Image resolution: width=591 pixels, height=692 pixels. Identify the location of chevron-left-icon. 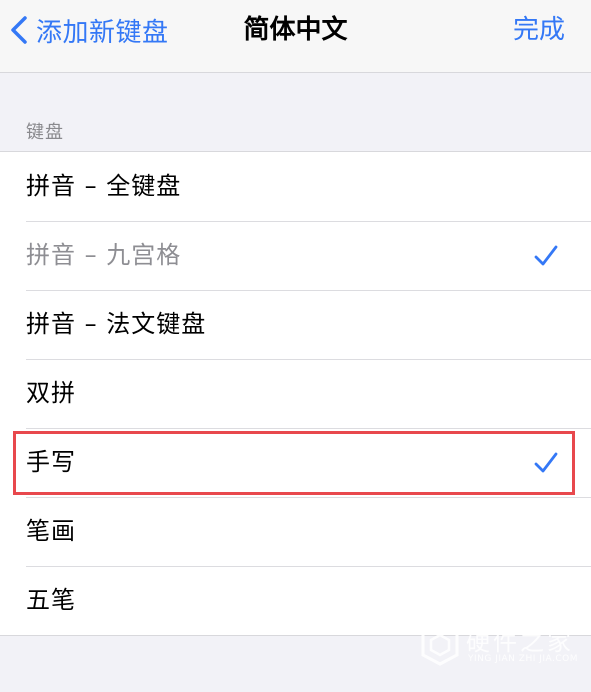
(19, 30).